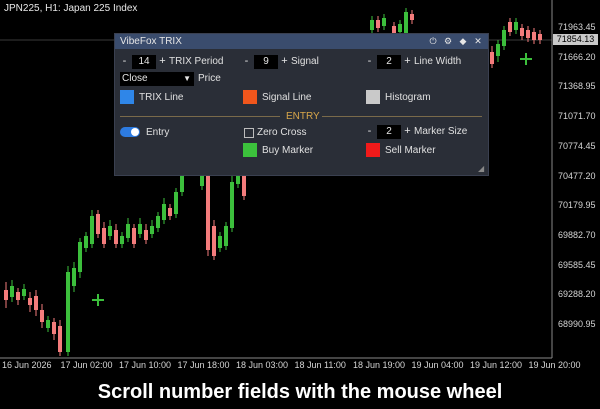 The width and height of the screenshot is (600, 409). I want to click on time-axis-label: 17 Jun 18:00, so click(203, 365).